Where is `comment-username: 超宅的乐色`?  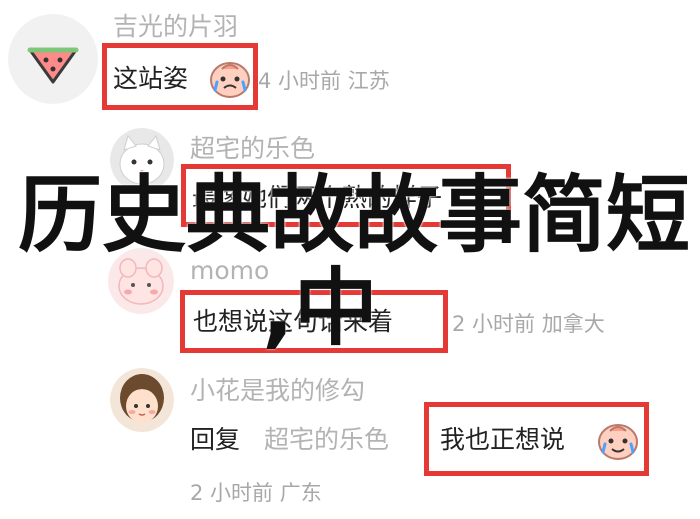 comment-username: 超宅的乐色 is located at coordinates (252, 149).